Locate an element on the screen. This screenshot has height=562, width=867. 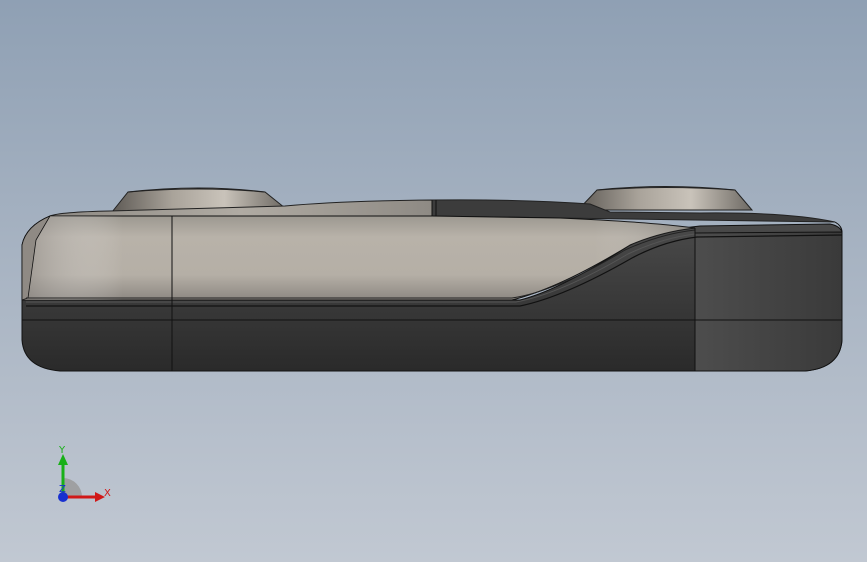
x-axis-label: X is located at coordinates (107, 493).